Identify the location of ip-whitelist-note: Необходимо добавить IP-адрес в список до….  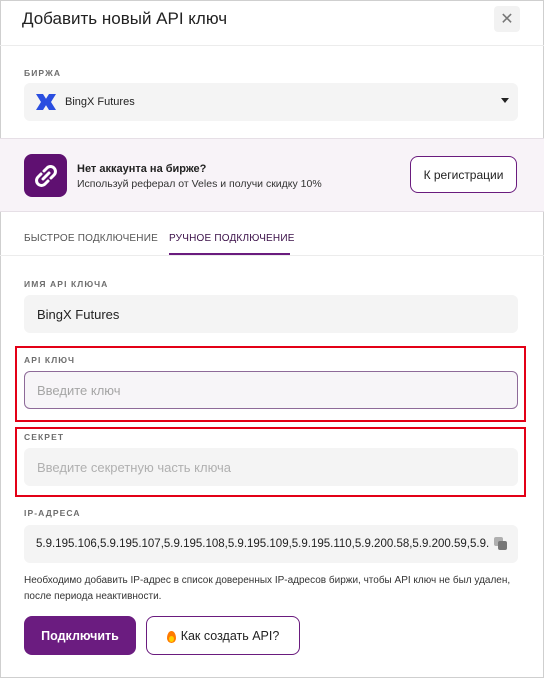
(267, 588).